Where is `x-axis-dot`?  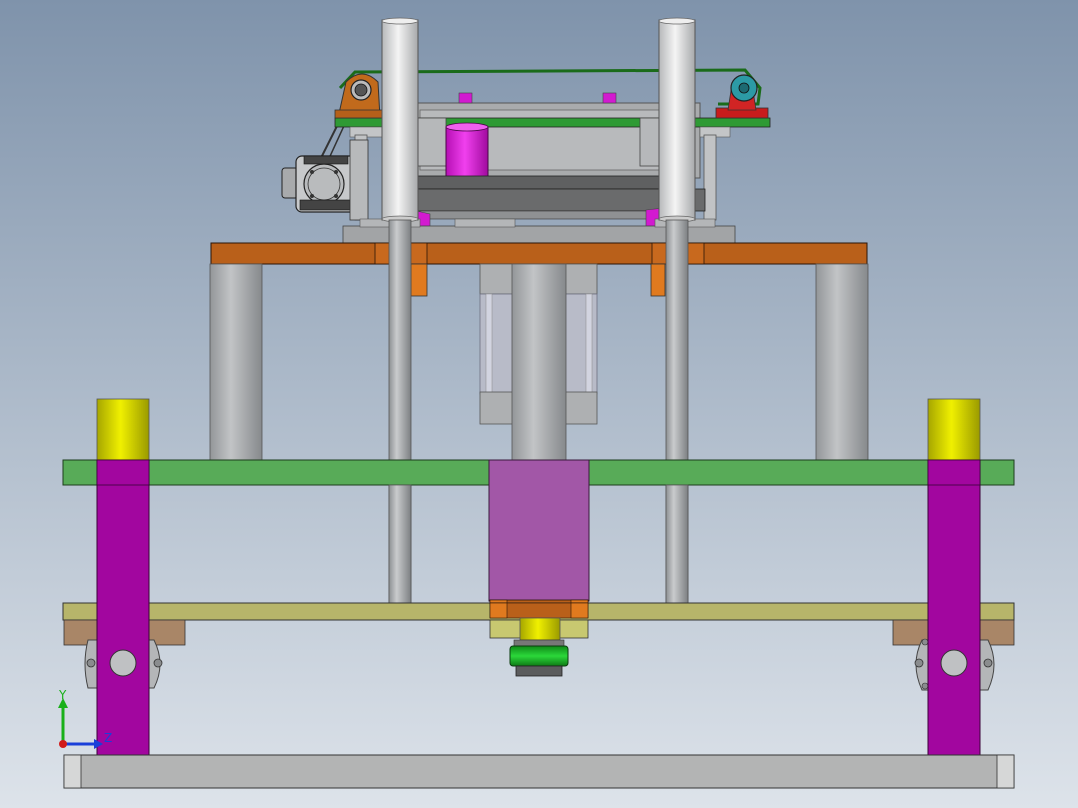
x-axis-dot is located at coordinates (63, 744).